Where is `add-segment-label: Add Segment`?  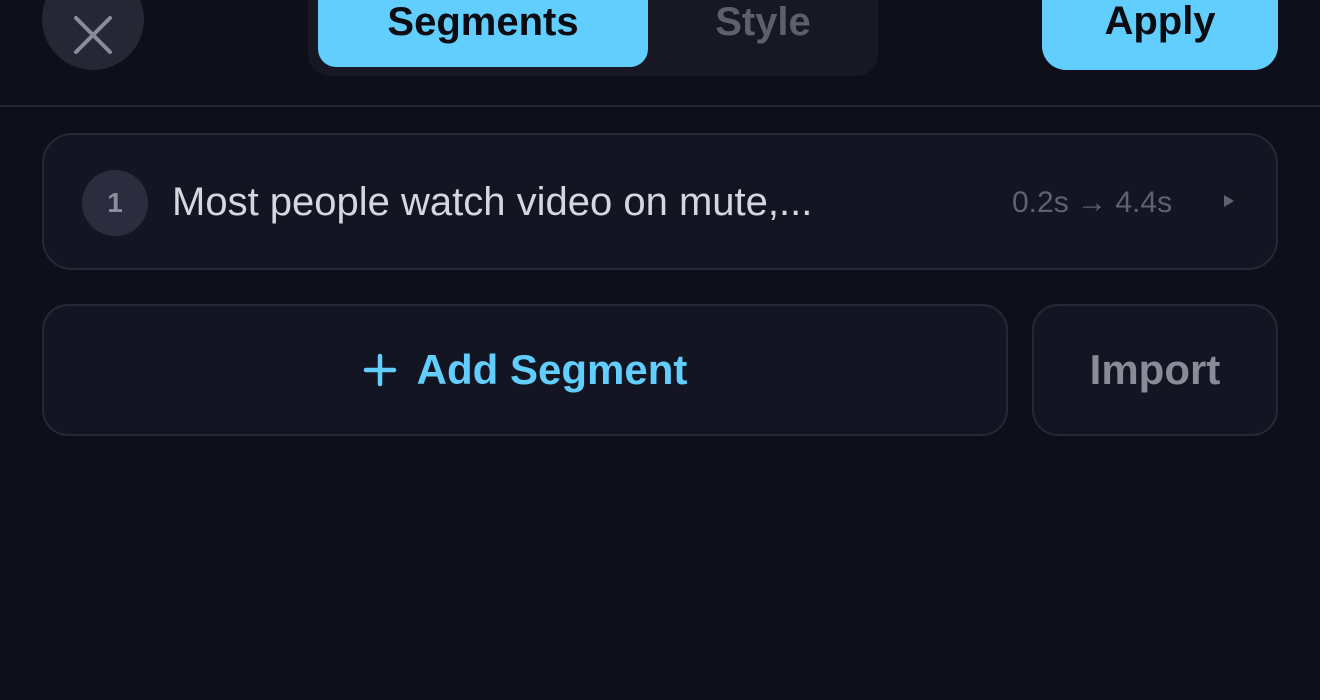 add-segment-label: Add Segment is located at coordinates (552, 369).